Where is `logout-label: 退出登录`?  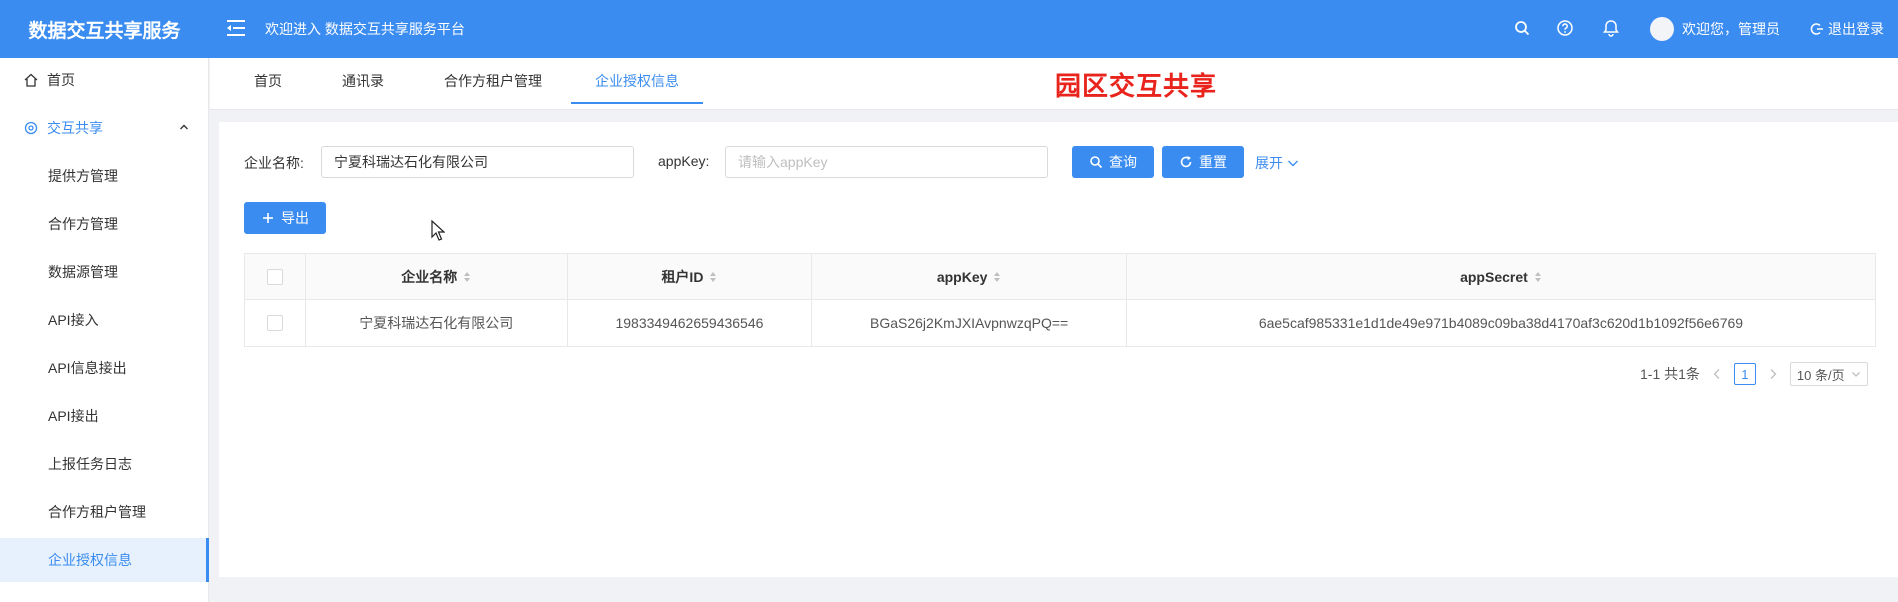
logout-label: 退出登录 is located at coordinates (1856, 29).